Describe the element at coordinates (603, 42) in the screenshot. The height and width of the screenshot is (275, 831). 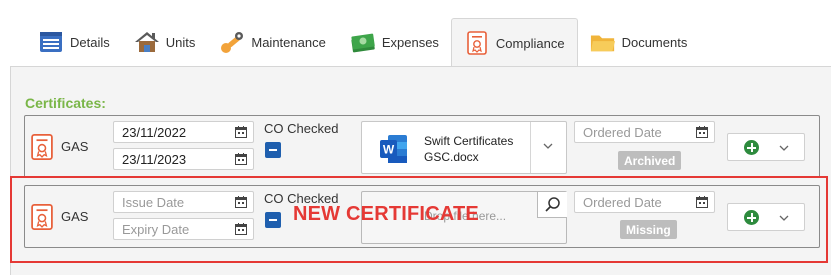
I see `folder-icon` at that location.